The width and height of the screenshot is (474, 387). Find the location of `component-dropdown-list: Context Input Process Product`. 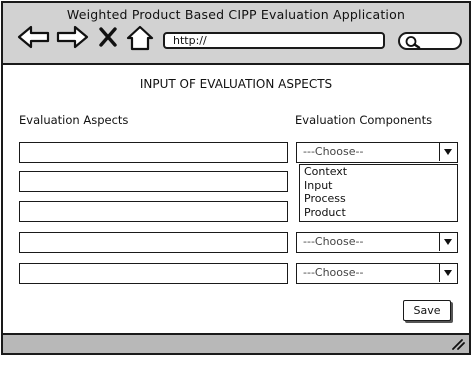

component-dropdown-list: Context Input Process Product is located at coordinates (378, 193).